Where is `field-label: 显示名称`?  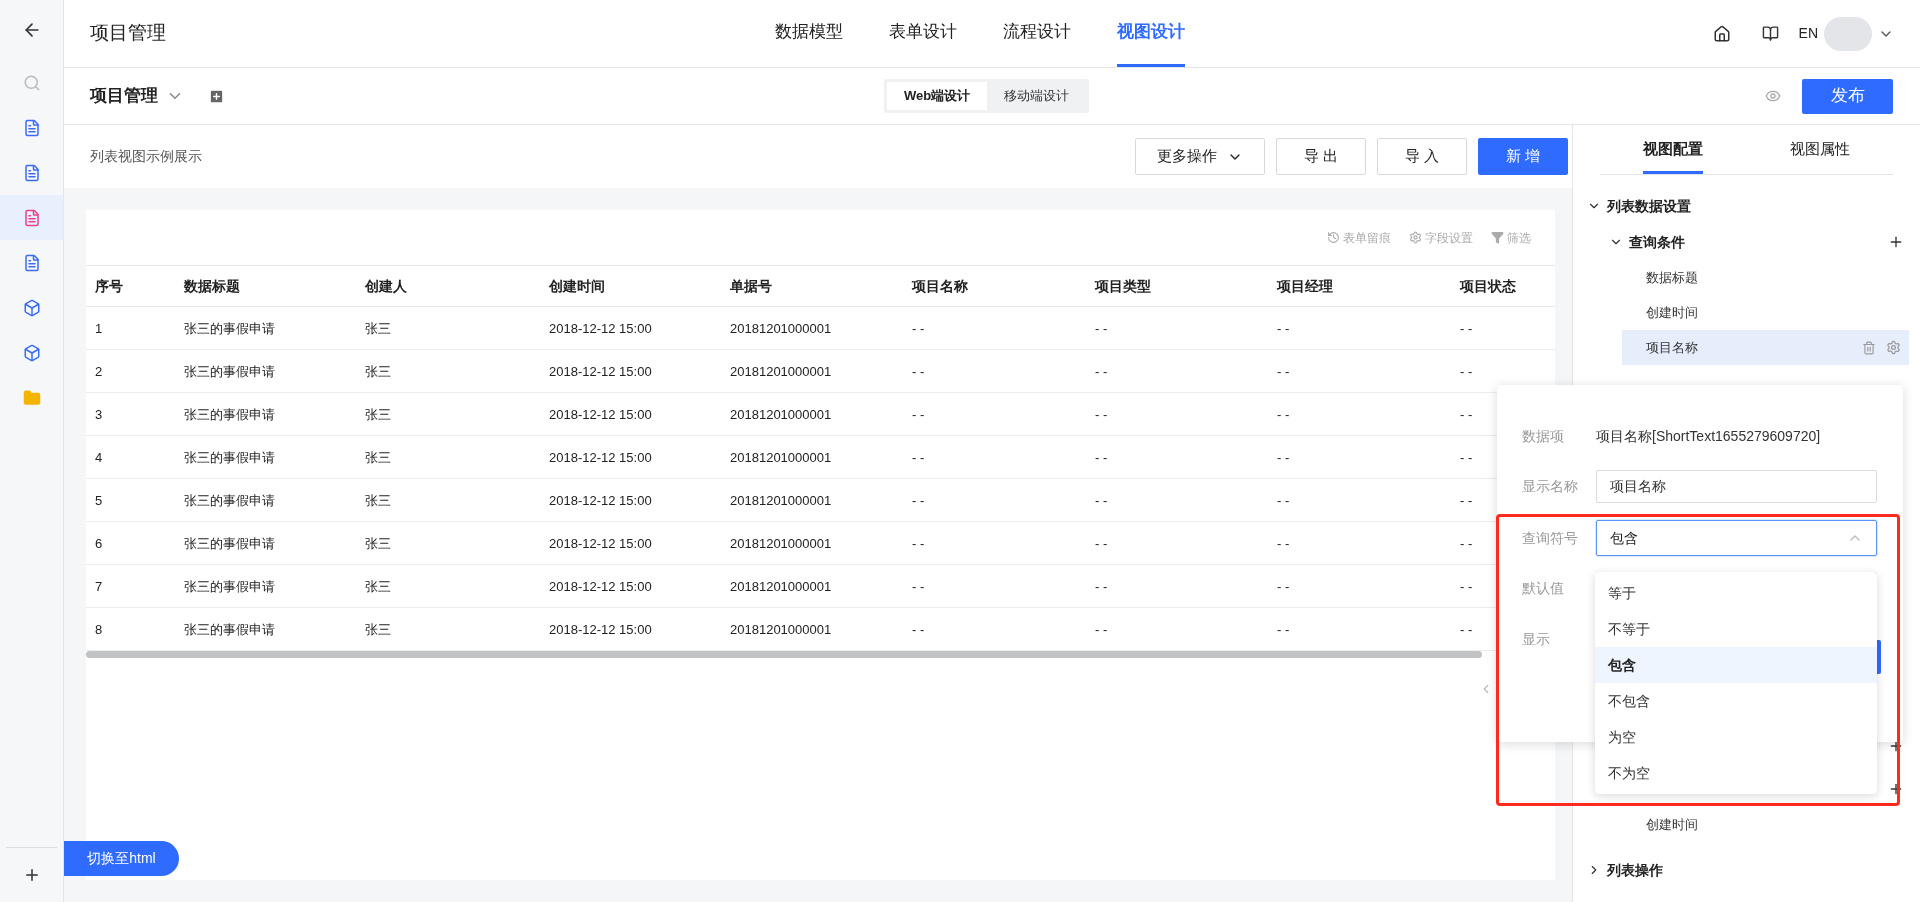 field-label: 显示名称 is located at coordinates (1550, 486).